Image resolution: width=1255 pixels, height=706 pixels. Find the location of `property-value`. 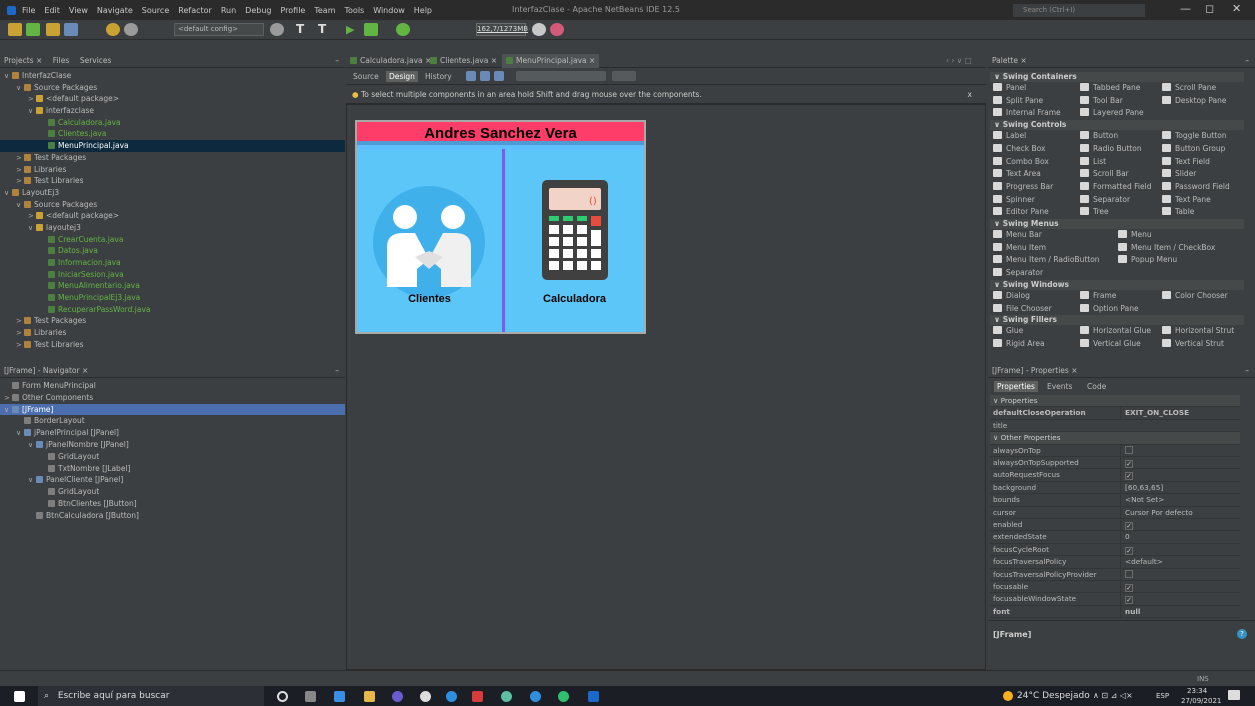

property-value is located at coordinates (1178, 450).